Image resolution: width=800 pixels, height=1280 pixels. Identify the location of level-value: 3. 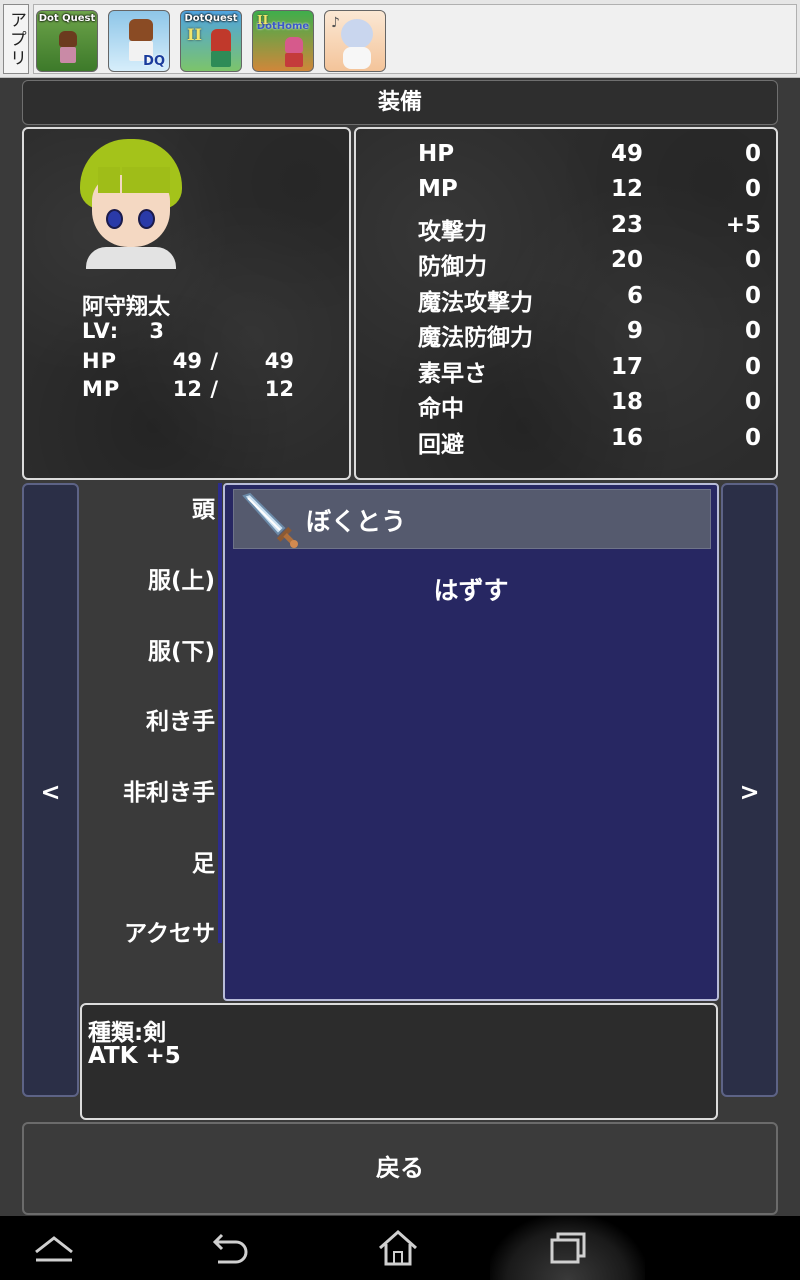
(156, 331).